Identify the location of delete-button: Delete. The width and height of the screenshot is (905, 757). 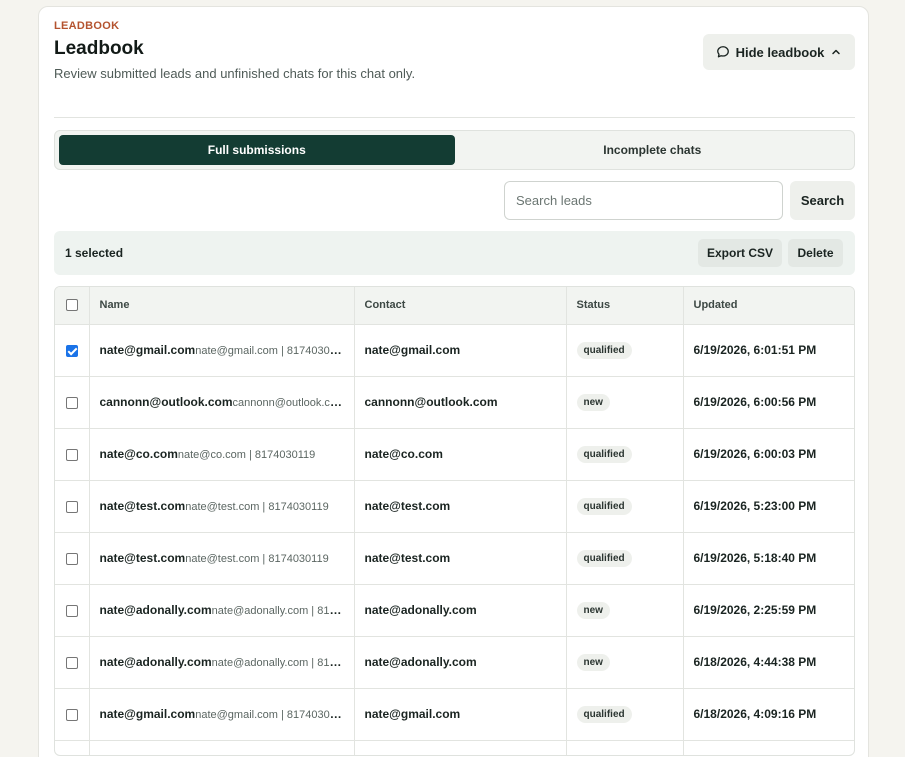
(815, 253).